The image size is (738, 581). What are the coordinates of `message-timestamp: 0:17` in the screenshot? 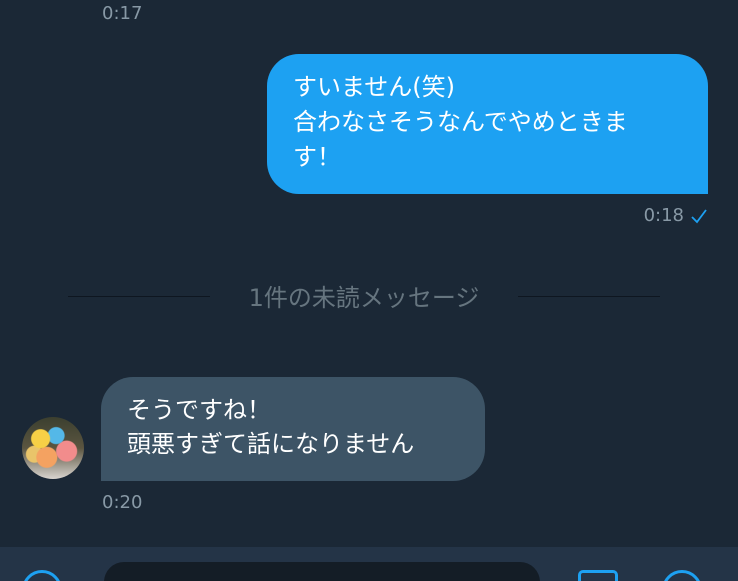 It's located at (122, 13).